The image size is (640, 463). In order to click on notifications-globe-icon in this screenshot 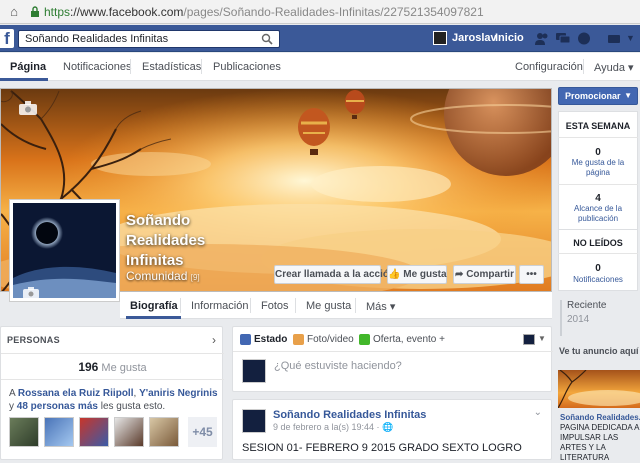, I will do `click(584, 38)`.